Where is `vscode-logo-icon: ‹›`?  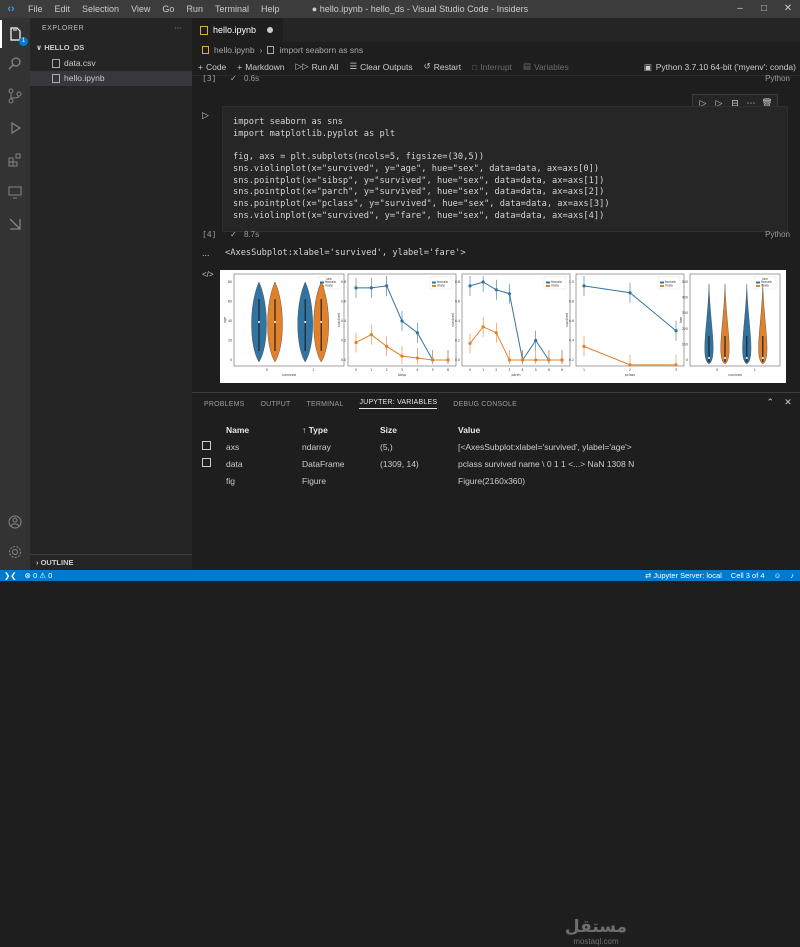
vscode-logo-icon: ‹› is located at coordinates (11, 9).